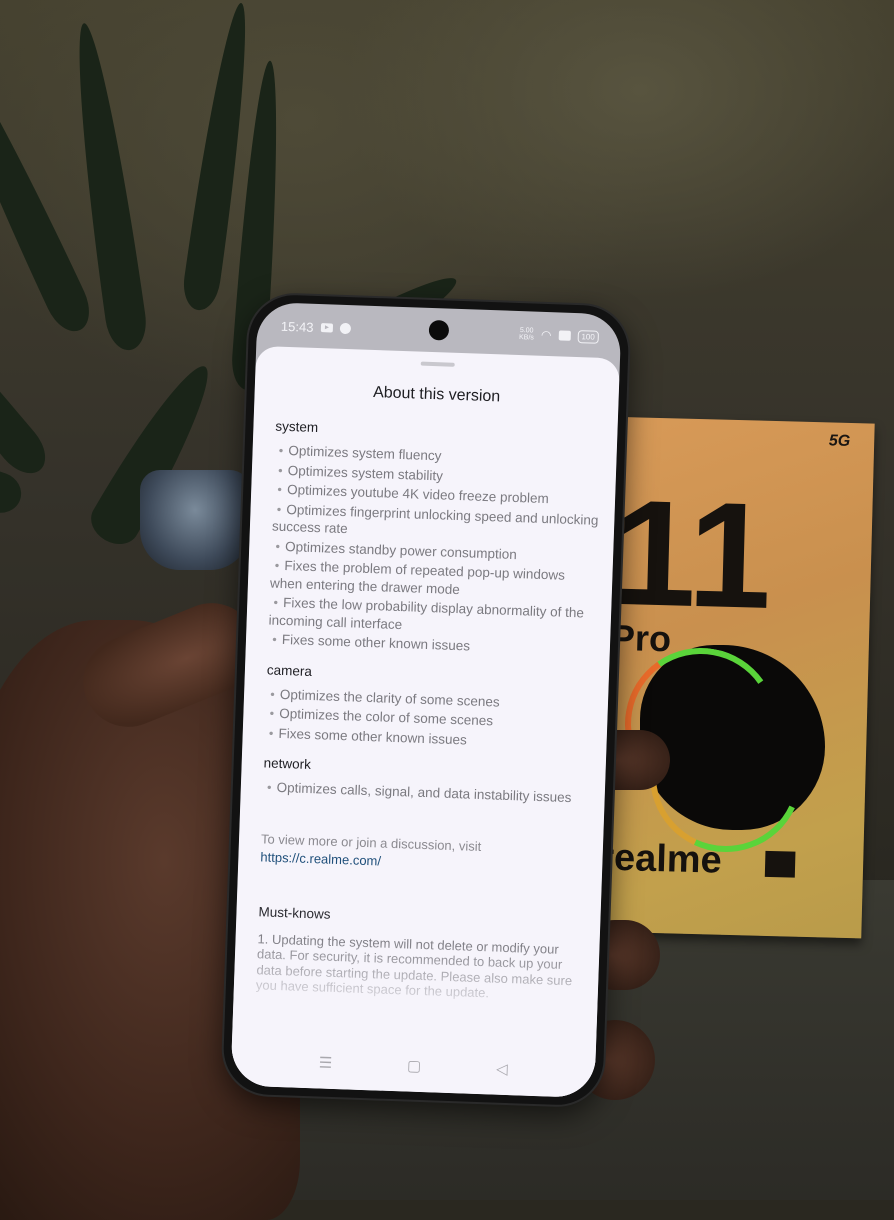 This screenshot has height=1220, width=894. I want to click on network-speed: 5.00 KB/s, so click(526, 334).